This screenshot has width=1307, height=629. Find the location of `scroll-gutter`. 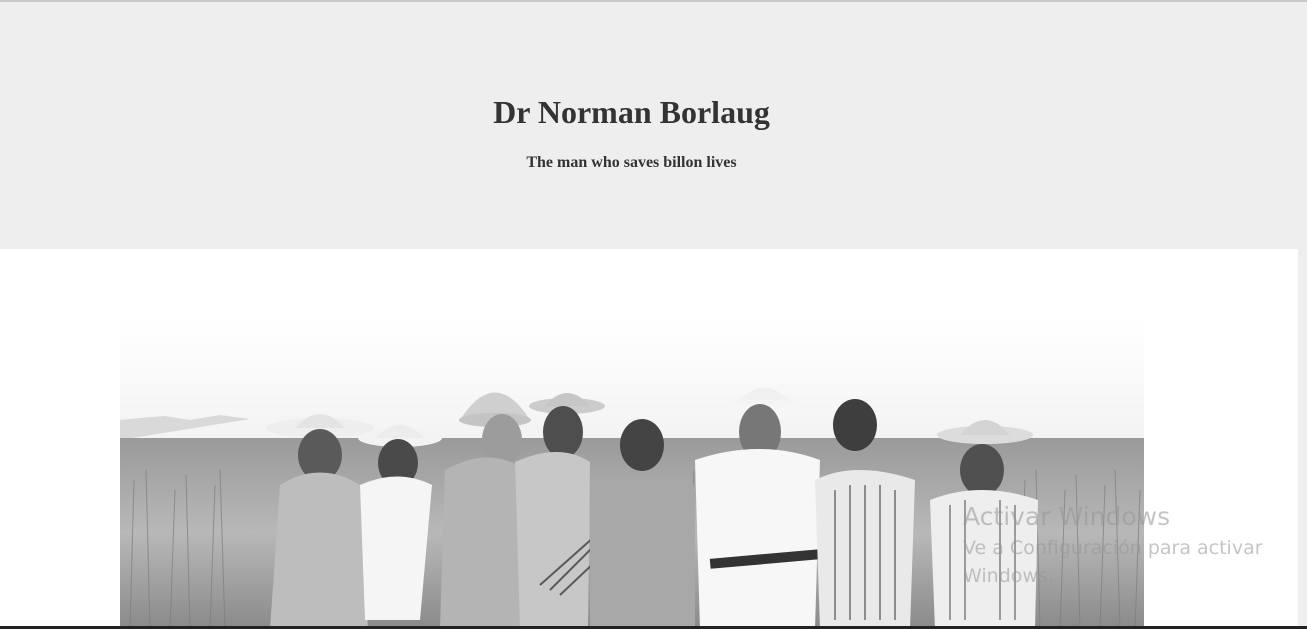

scroll-gutter is located at coordinates (1302, 439).